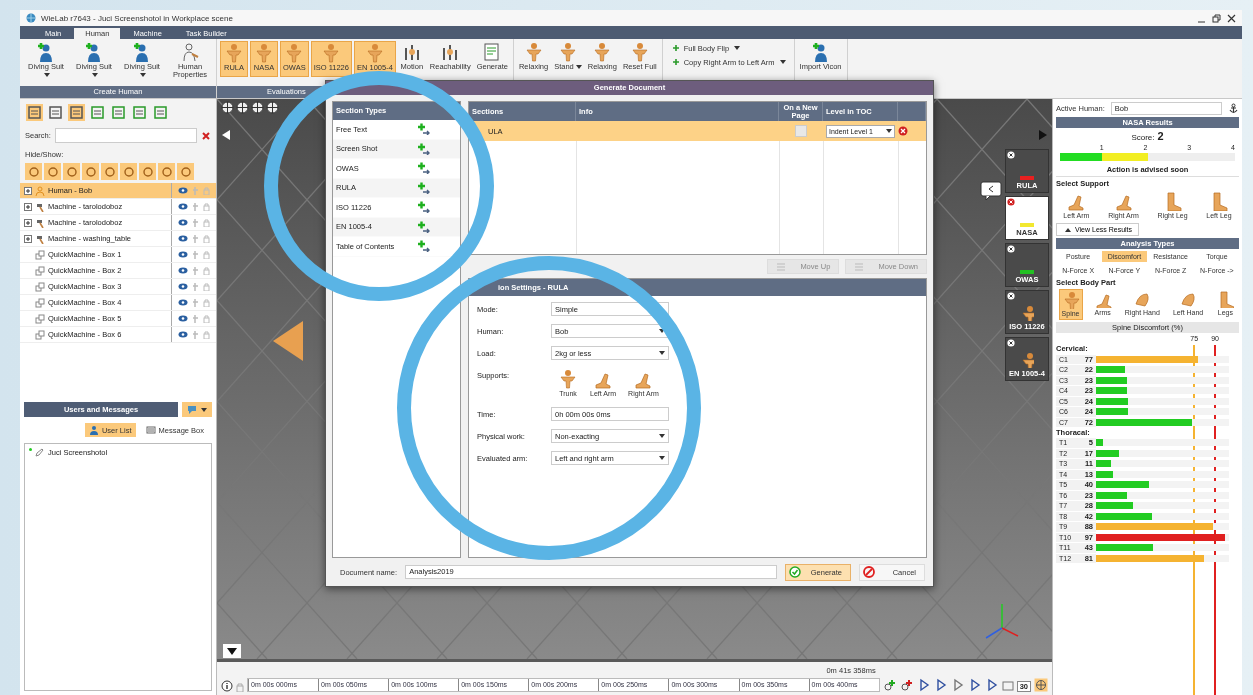  I want to click on list-view-icon, so click(55, 112).